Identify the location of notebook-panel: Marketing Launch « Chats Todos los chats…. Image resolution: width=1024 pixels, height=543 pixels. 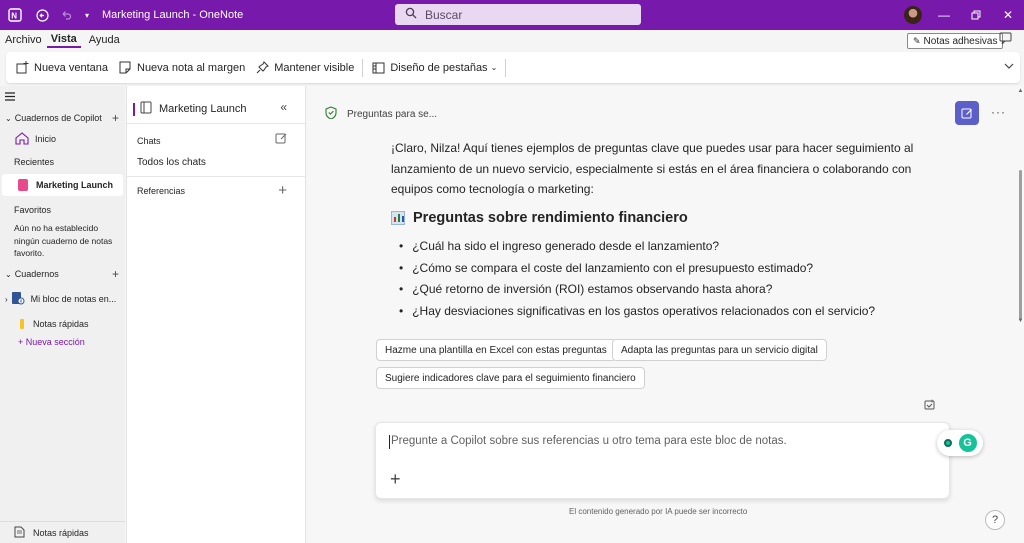
(216, 314).